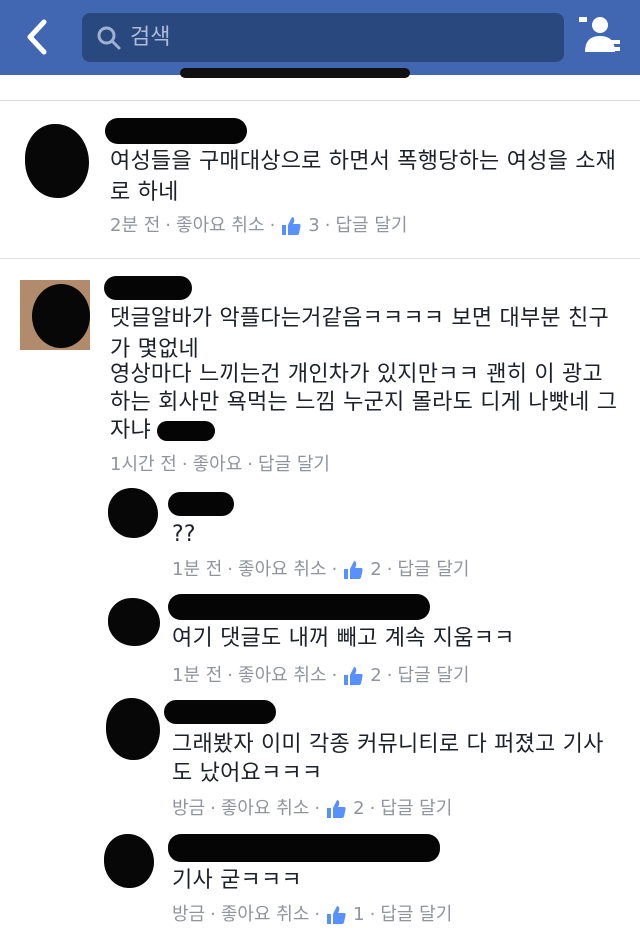  I want to click on comment-meta: 2분 전 · 좋아요 취소 · 3 · 답글 달기, so click(259, 226).